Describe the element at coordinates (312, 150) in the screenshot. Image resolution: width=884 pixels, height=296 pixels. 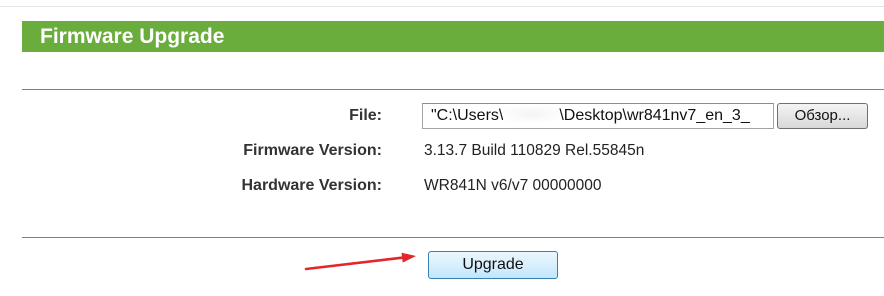
I see `firmware-version-label: Firmware Version:` at that location.